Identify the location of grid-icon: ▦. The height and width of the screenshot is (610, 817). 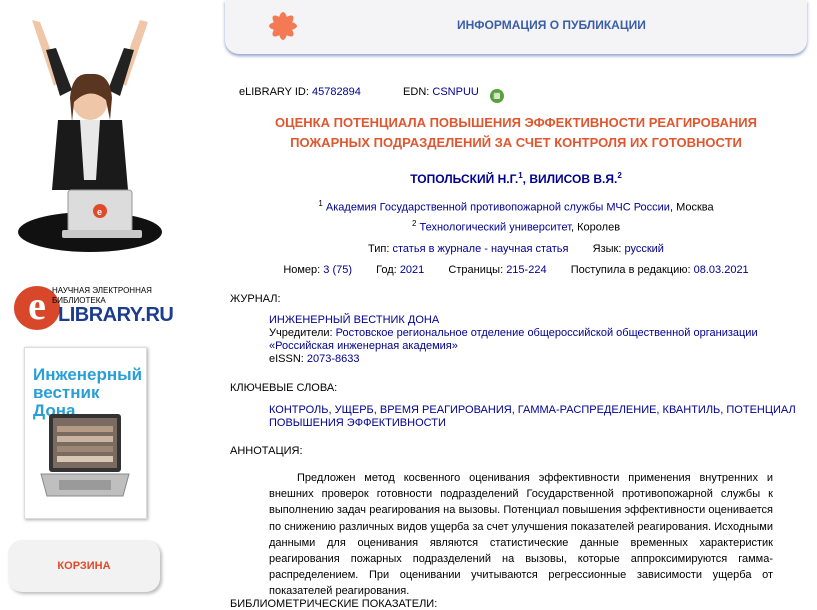
(496, 96).